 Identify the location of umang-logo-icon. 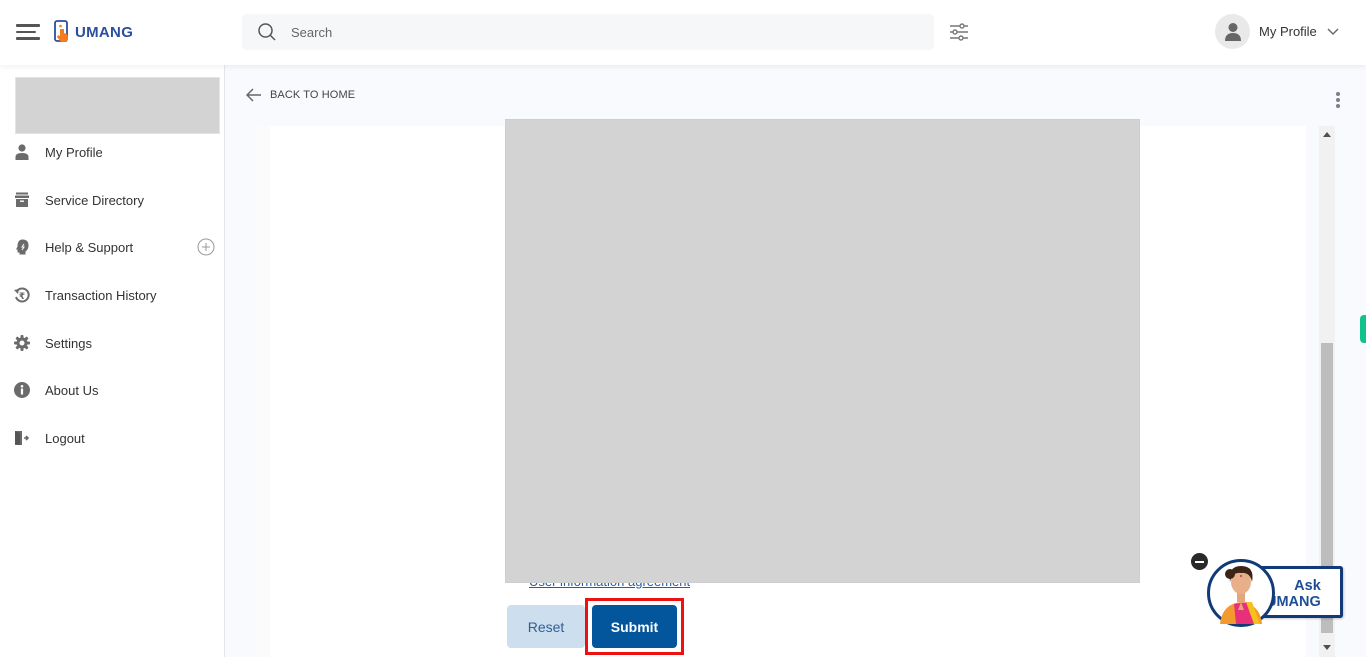
(61, 31).